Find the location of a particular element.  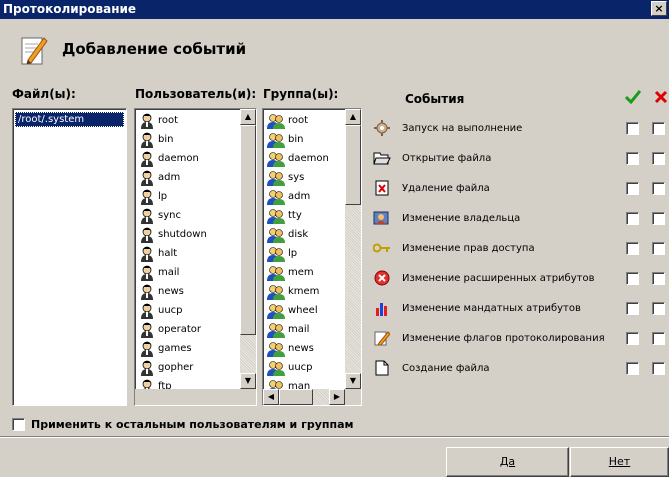

list-item-label: disk is located at coordinates (298, 234).